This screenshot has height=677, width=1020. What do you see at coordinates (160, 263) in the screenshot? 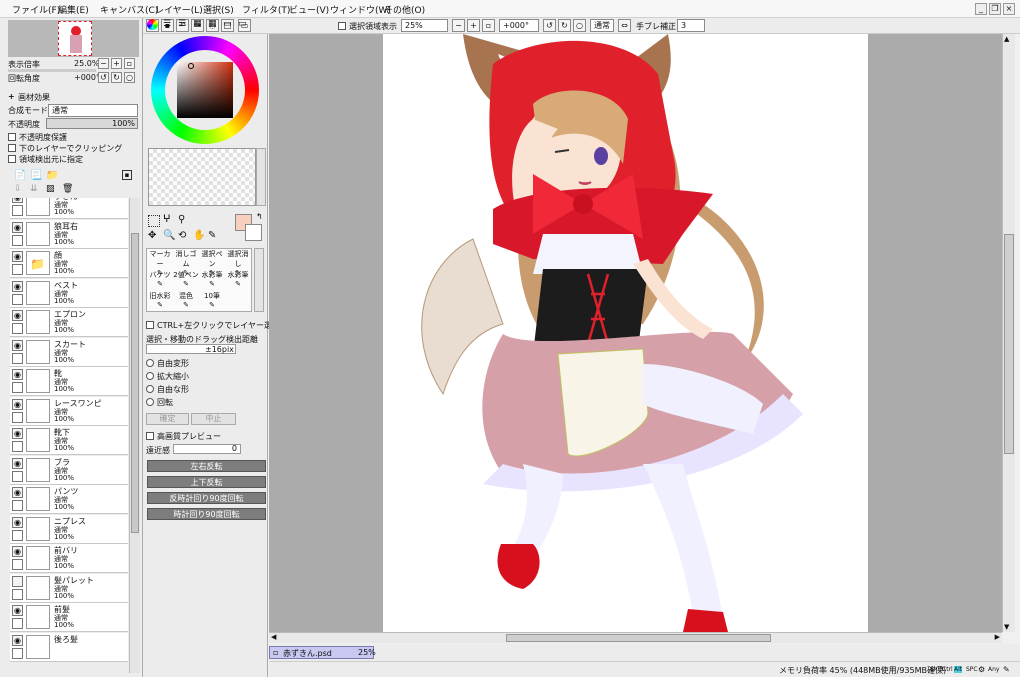
I see `brush-tool-slot: マーカー ✎` at bounding box center [160, 263].